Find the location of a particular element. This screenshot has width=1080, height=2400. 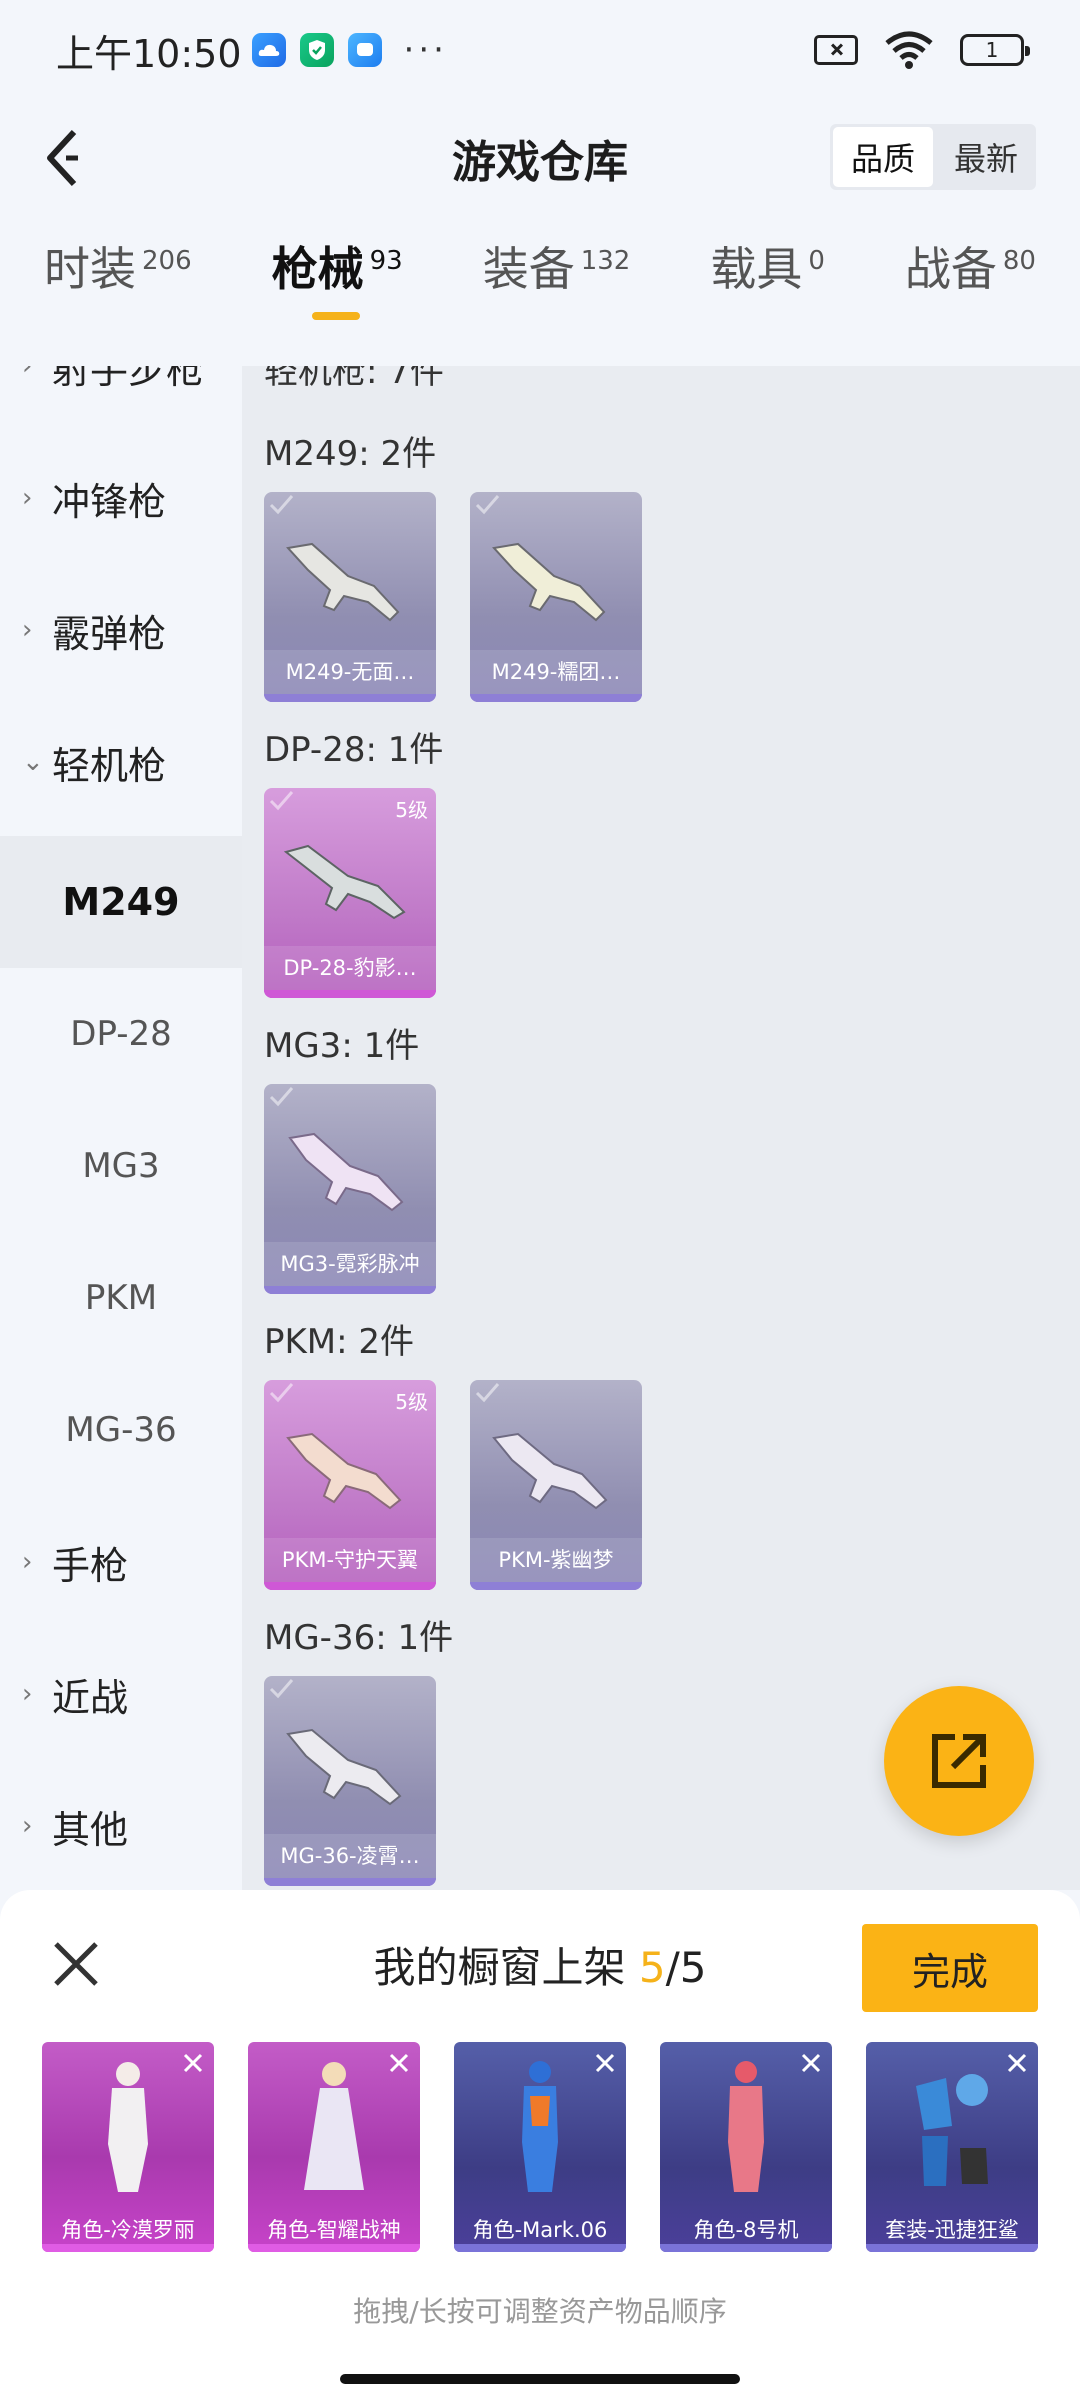

showcase-item: 角色-Mark.06 is located at coordinates (540, 2147).